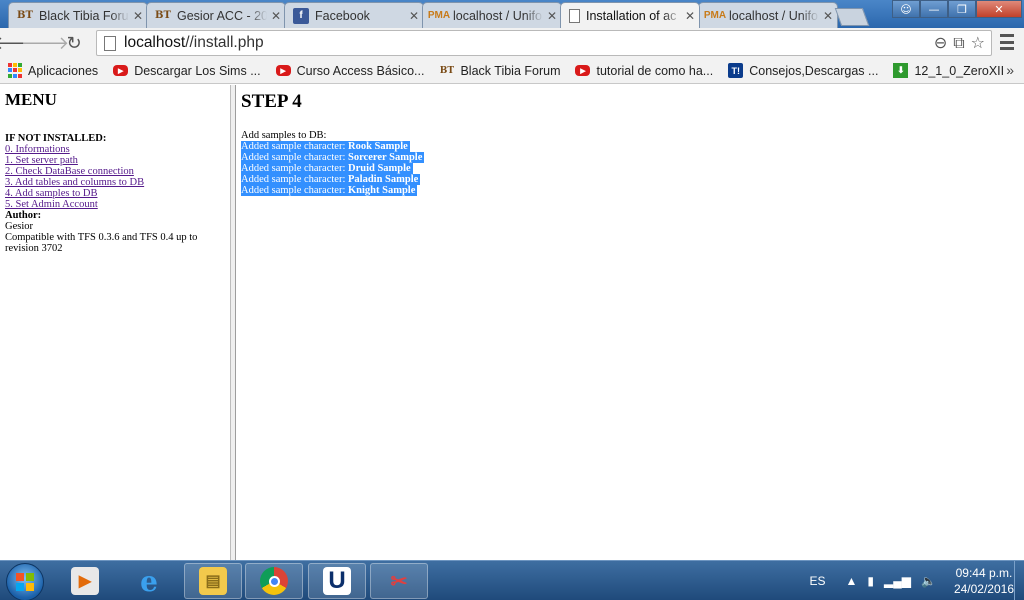  Describe the element at coordinates (63, 70) in the screenshot. I see `bookmark-label: Aplicaciones` at that location.